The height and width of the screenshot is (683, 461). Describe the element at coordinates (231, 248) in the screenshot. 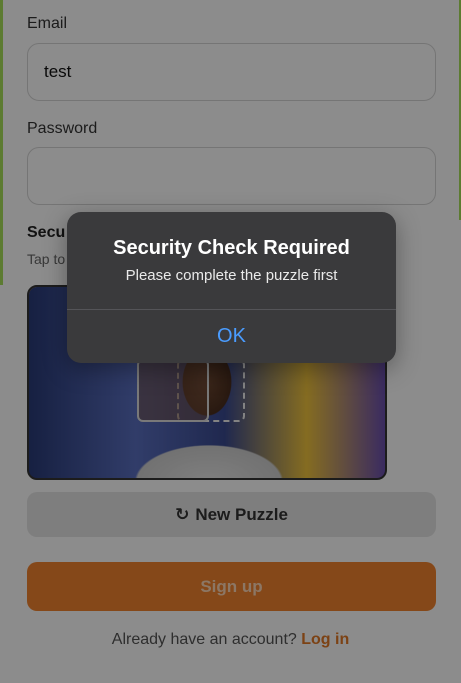

I see `alert-title: Security Check Required` at that location.